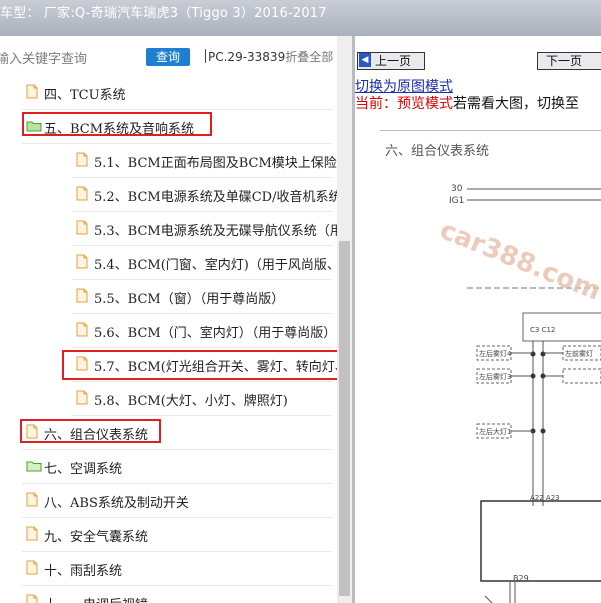 Image resolution: width=601 pixels, height=603 pixels. I want to click on wire-label-front-fog: 左前雾灯, so click(579, 354).